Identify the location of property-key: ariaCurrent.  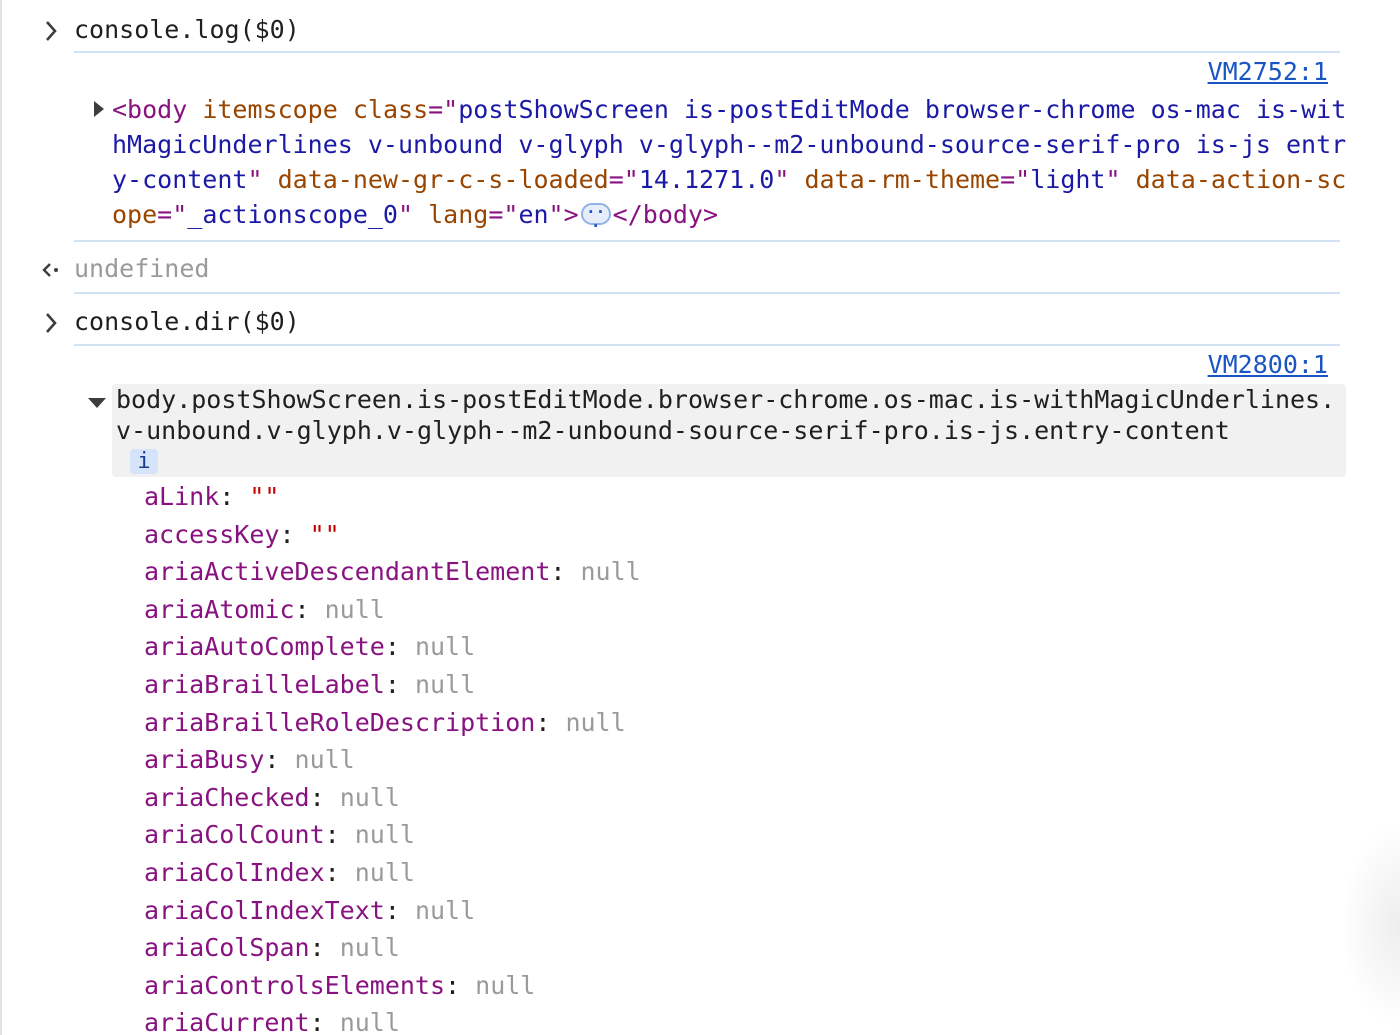
(227, 1021).